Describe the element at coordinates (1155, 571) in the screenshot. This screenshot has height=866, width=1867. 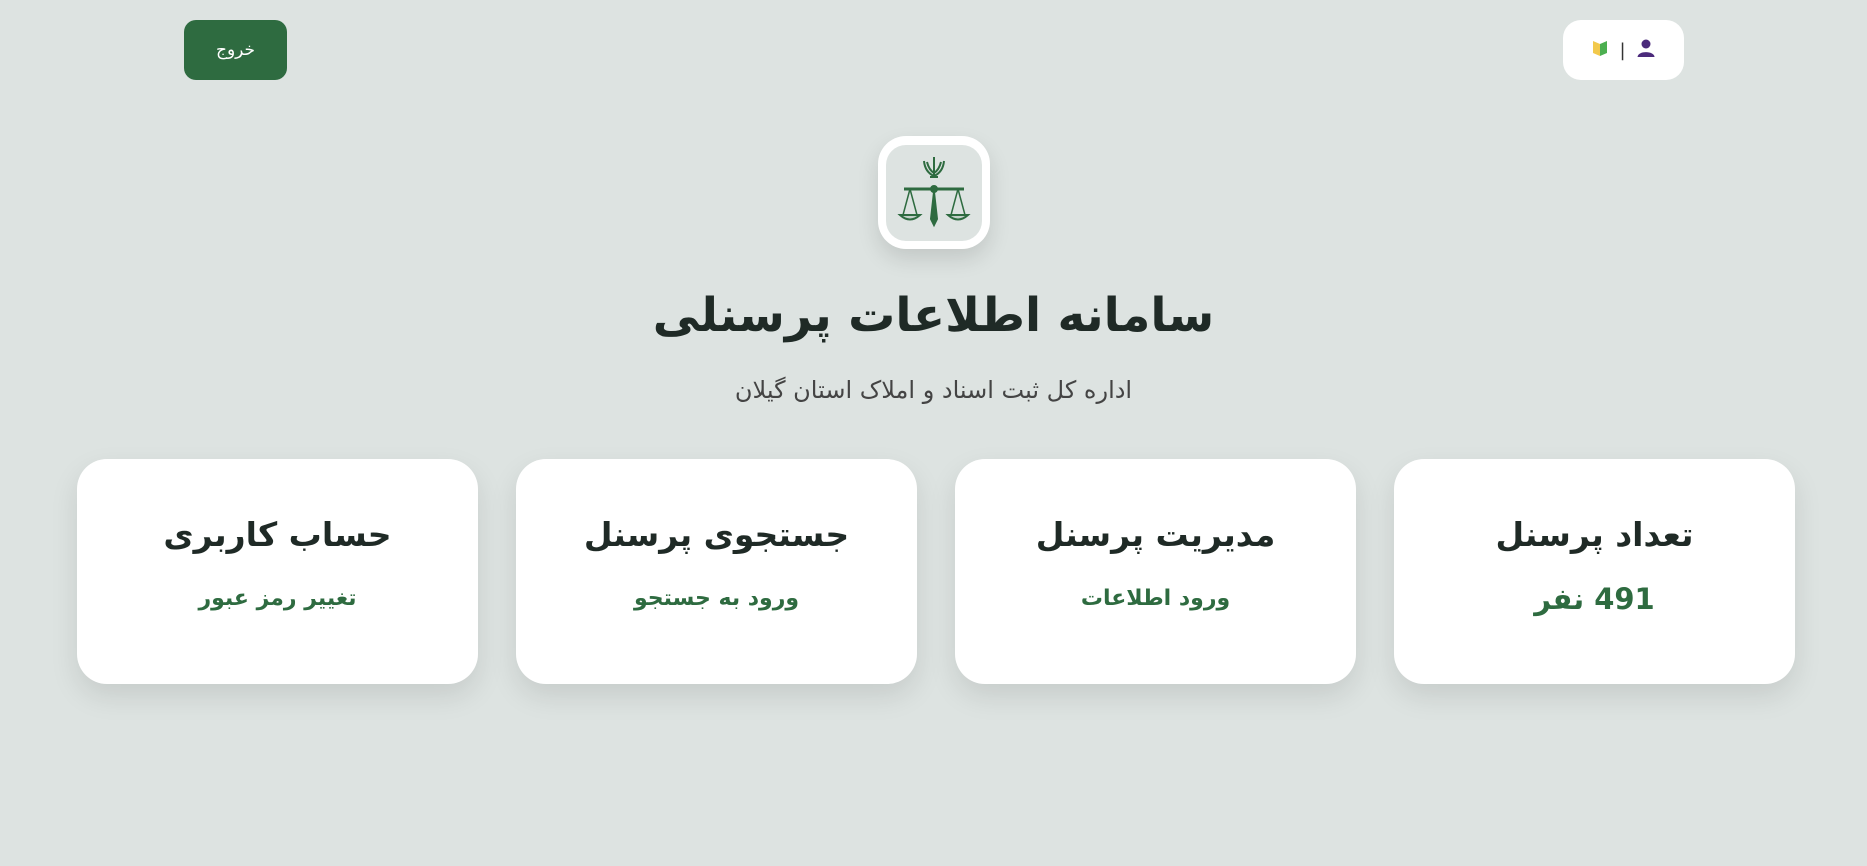
I see `card-personnel-management: مدیریت پرسنل ورود اطلاعات` at that location.